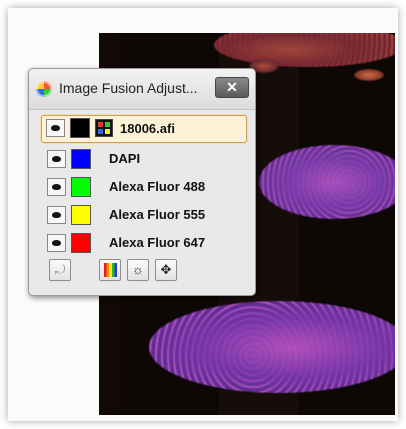  Describe the element at coordinates (157, 186) in the screenshot. I see `channel-label: Alexa Fluor 488` at that location.